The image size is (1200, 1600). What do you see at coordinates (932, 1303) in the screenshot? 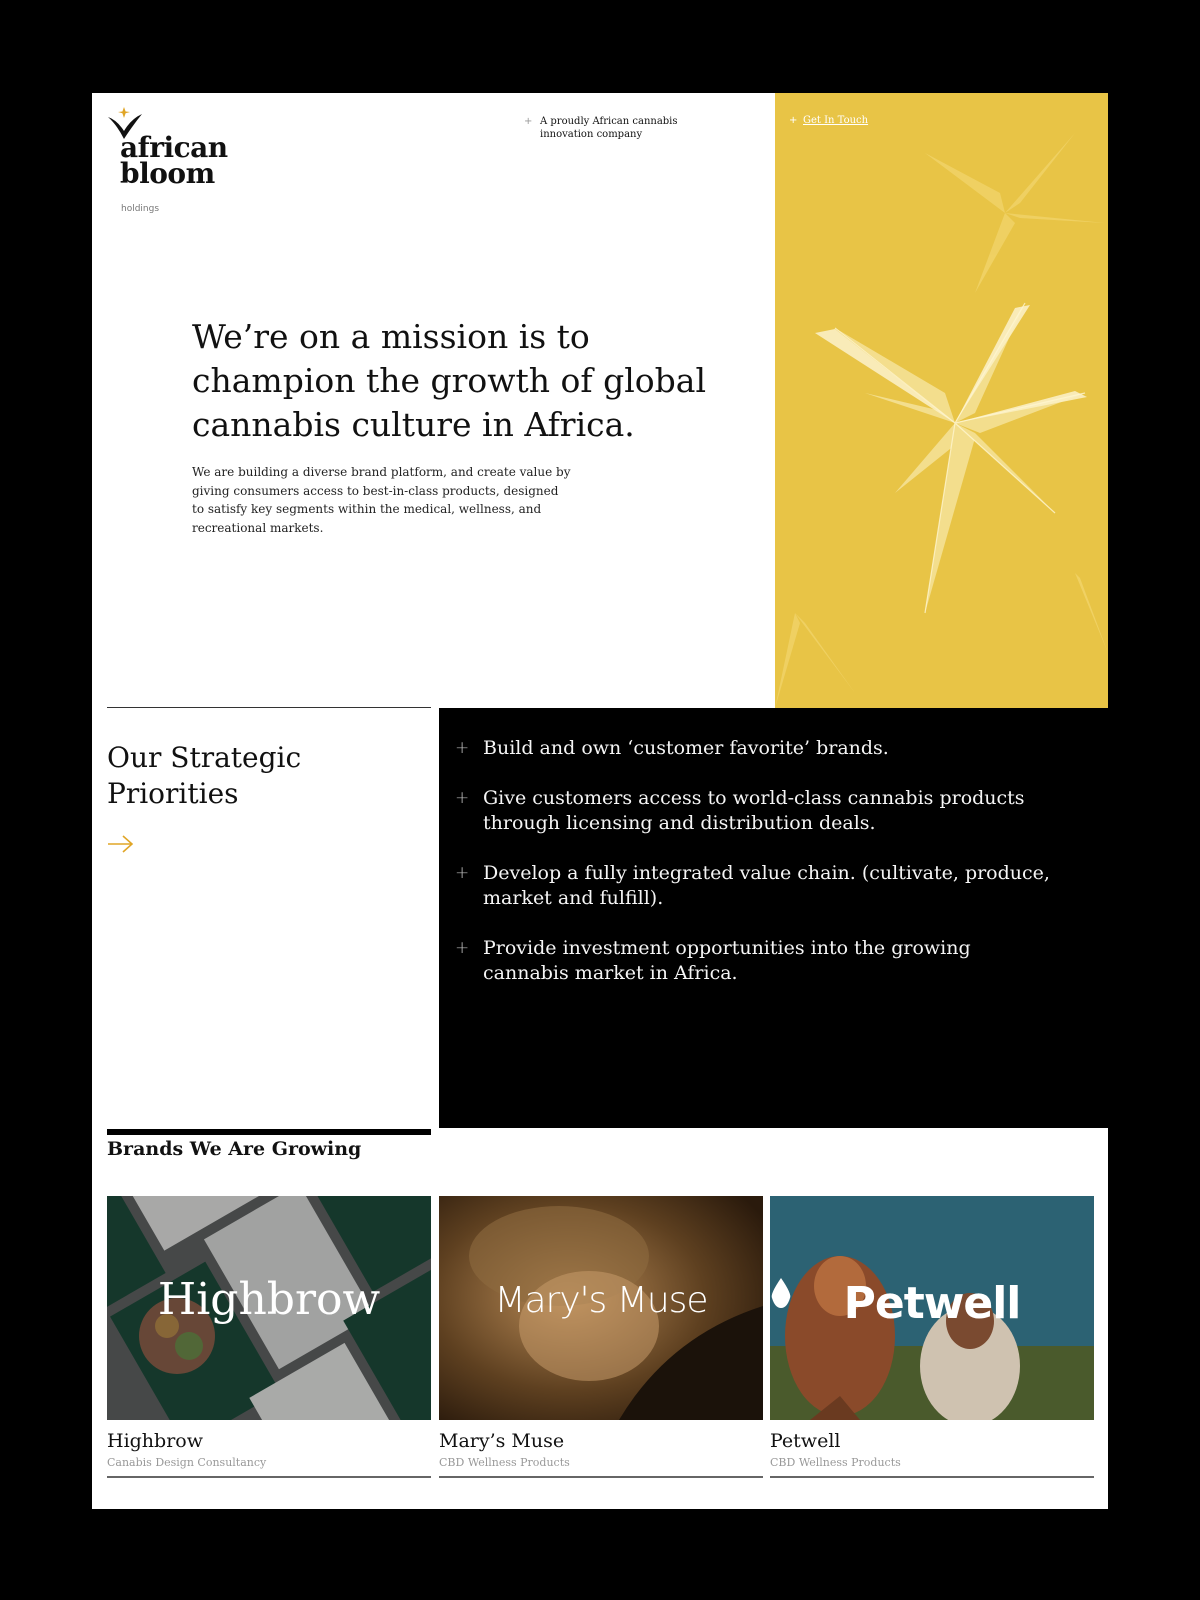
I see `petwell-logo: Petwell` at bounding box center [932, 1303].